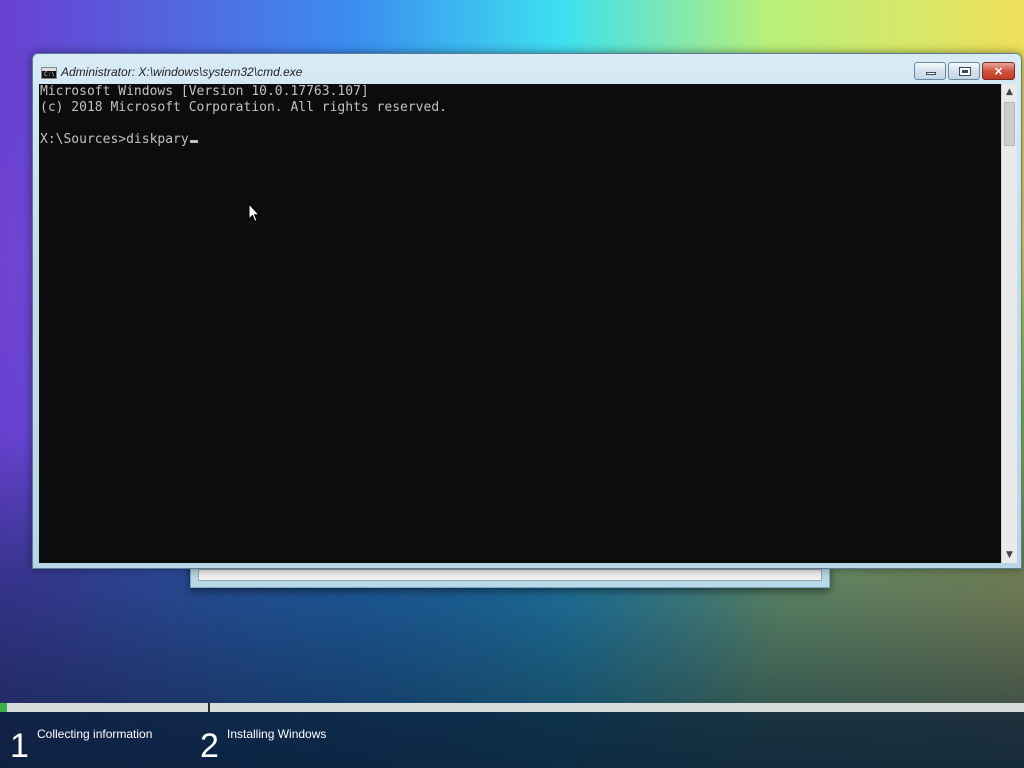 Image resolution: width=1024 pixels, height=768 pixels. I want to click on setup-footer, so click(512, 740).